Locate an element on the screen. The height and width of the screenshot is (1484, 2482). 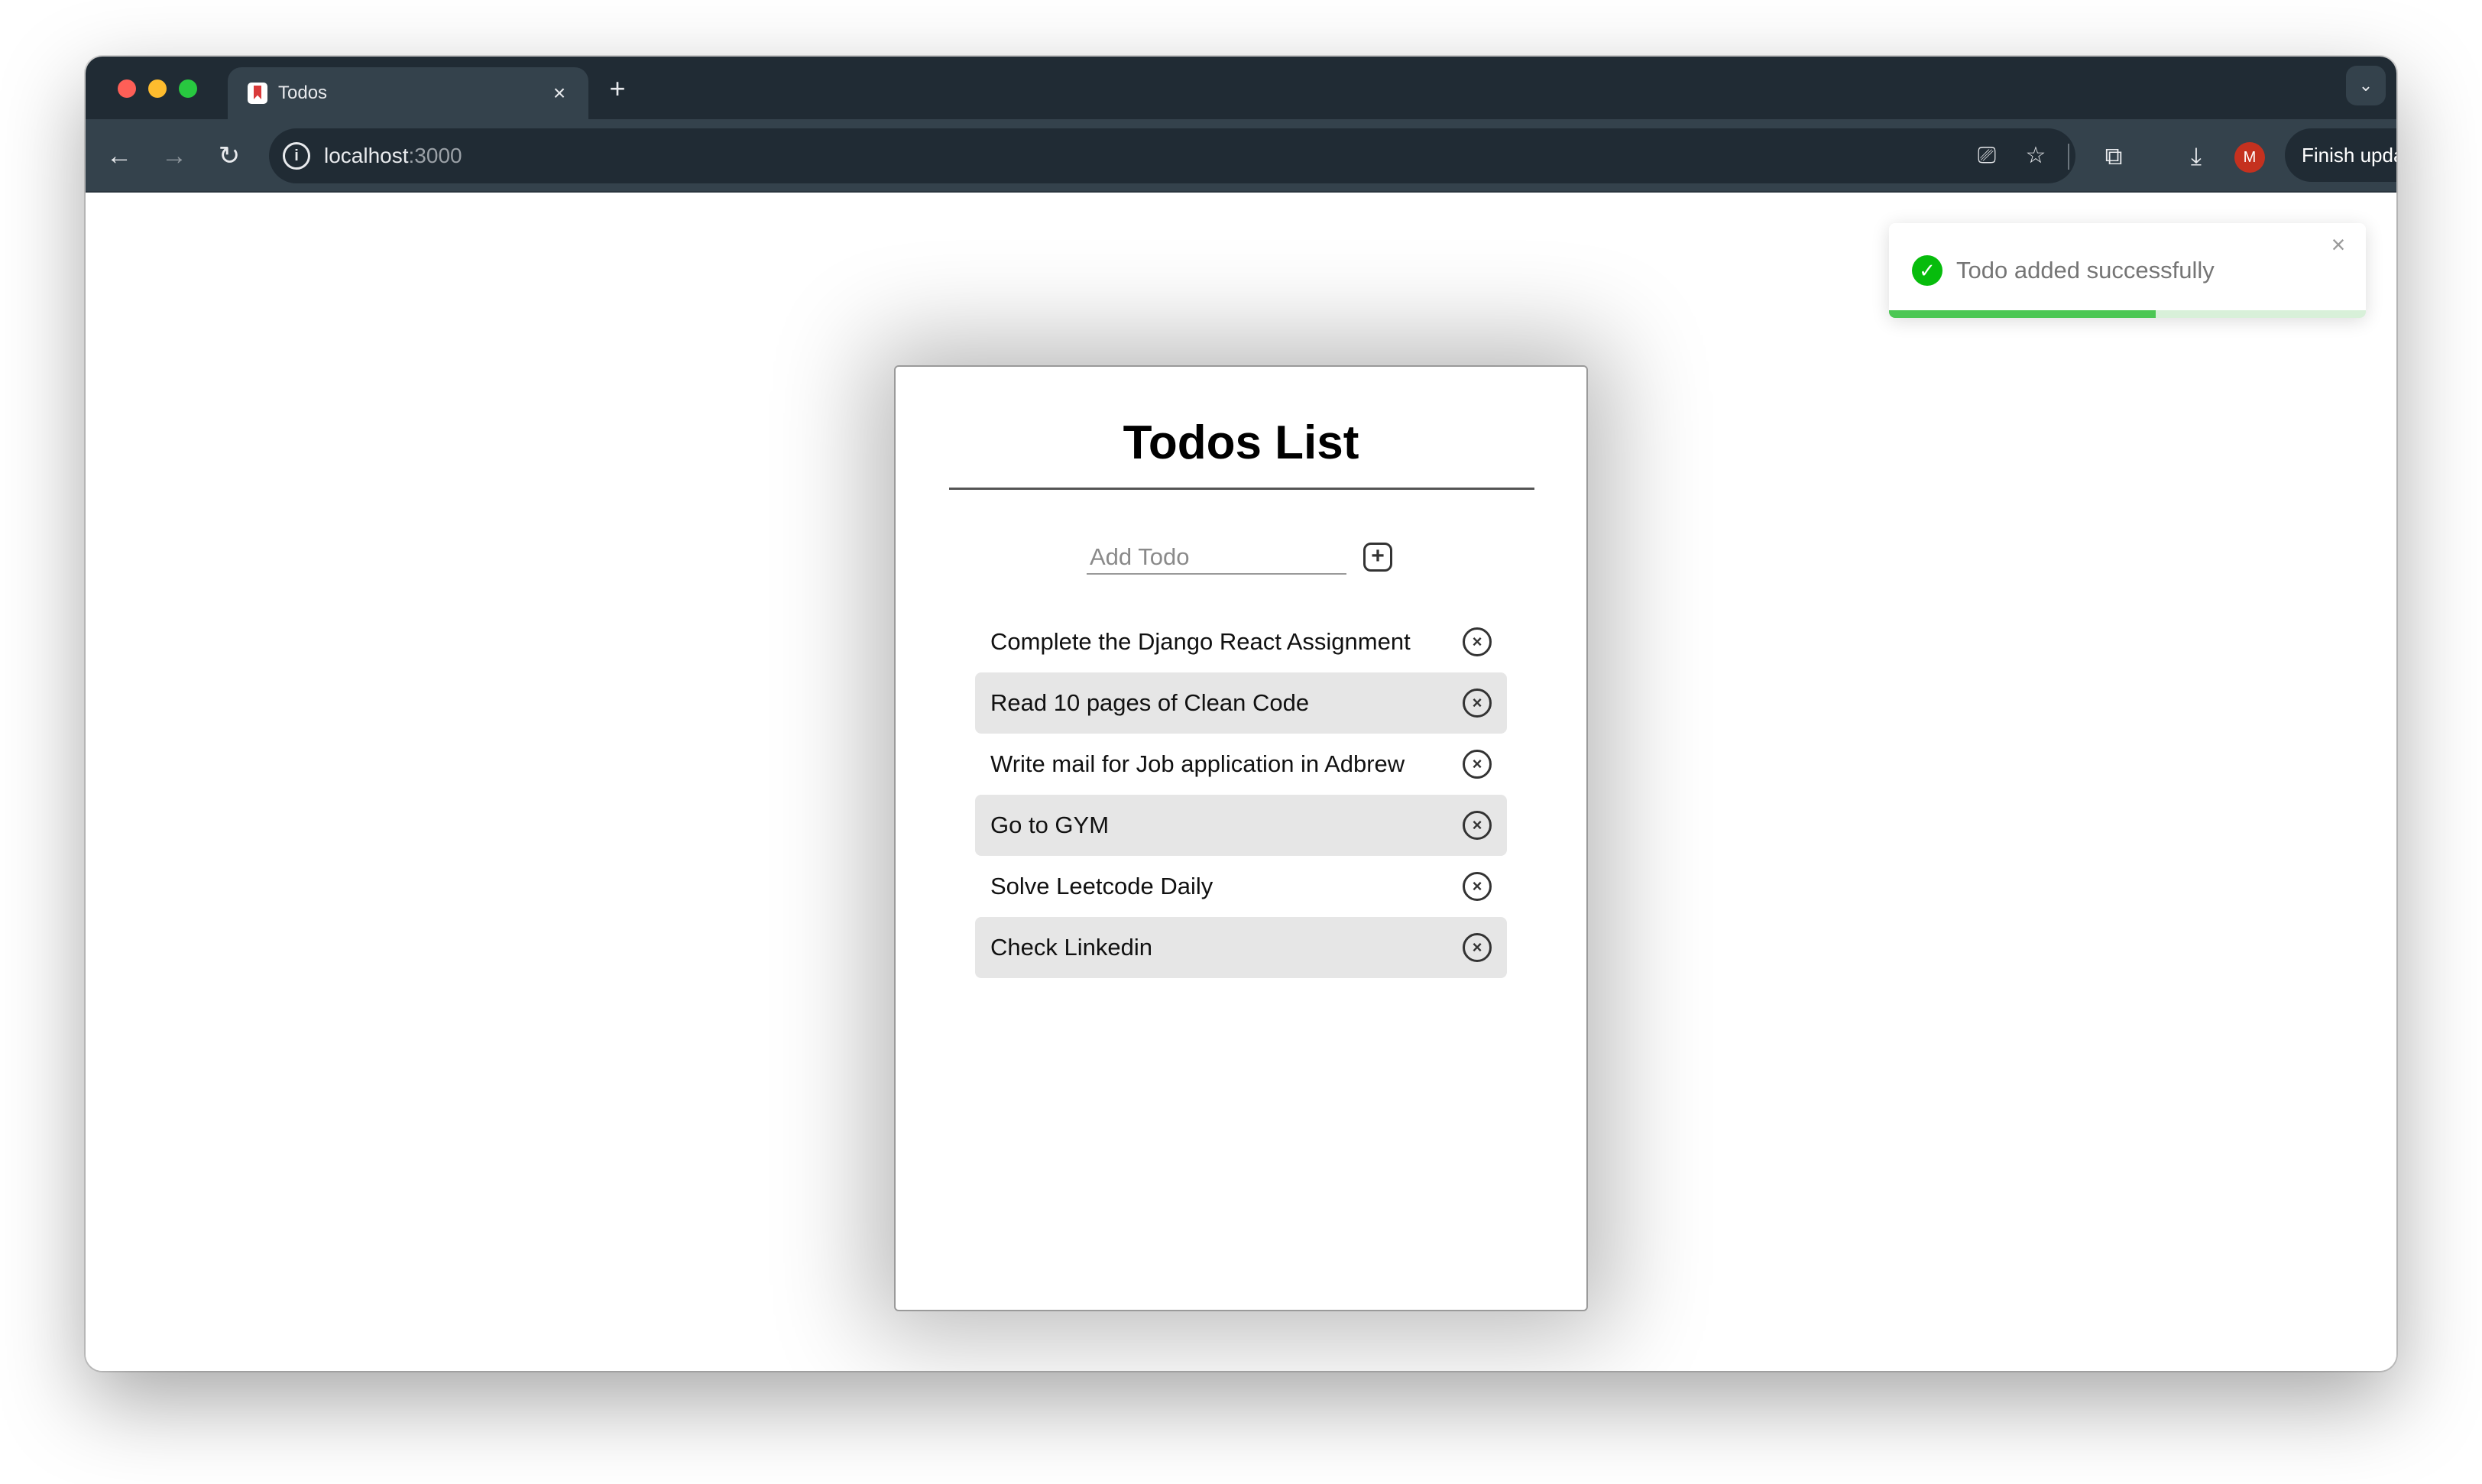
check-circle-icon: ✓ is located at coordinates (1927, 271).